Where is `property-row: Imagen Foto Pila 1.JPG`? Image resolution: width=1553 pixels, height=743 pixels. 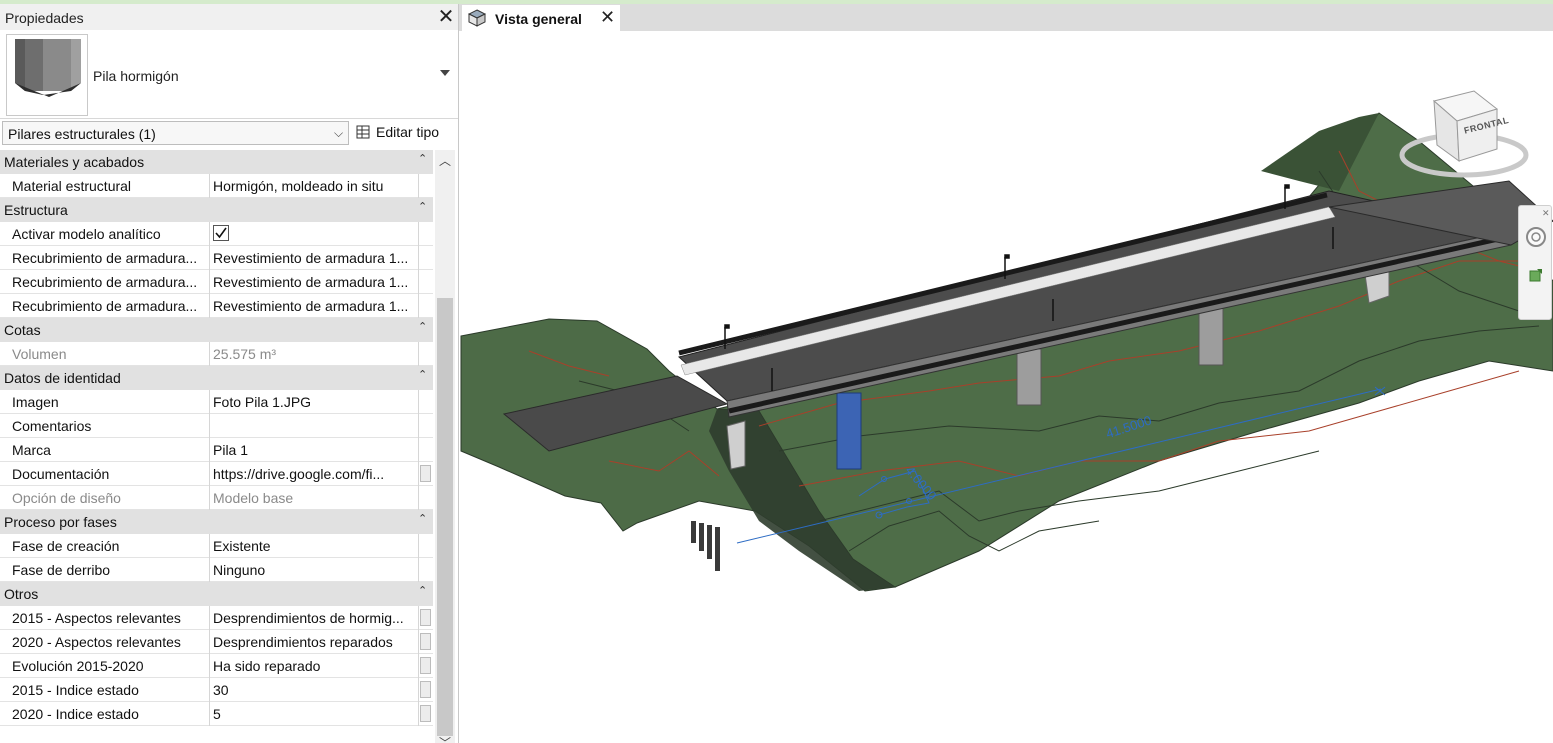
property-row: Imagen Foto Pila 1.JPG is located at coordinates (216, 402).